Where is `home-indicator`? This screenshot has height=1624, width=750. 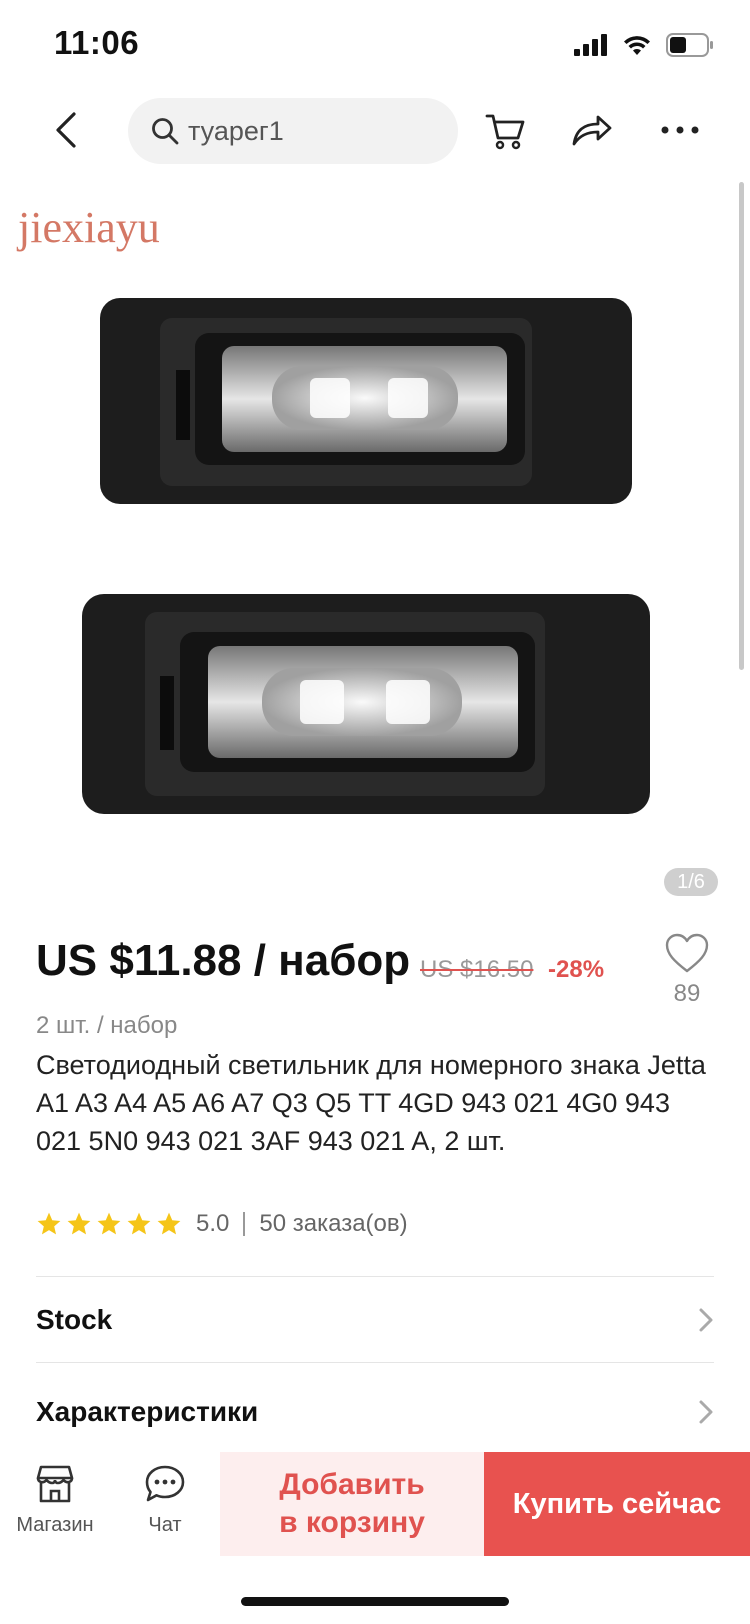 home-indicator is located at coordinates (375, 1601).